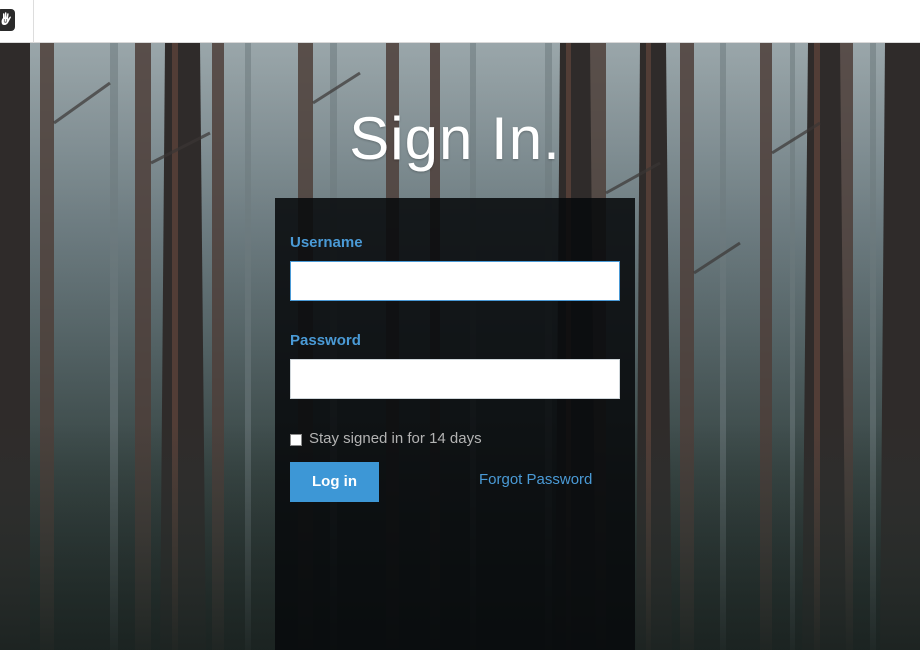 This screenshot has width=920, height=650. What do you see at coordinates (535, 479) in the screenshot?
I see `forgot-password-link: Forgot Password` at bounding box center [535, 479].